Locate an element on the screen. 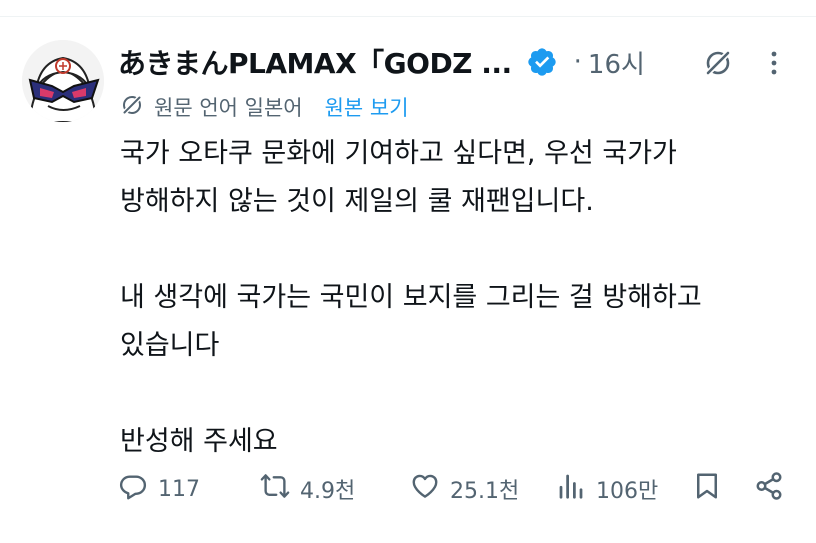  avatar-image is located at coordinates (63, 81).